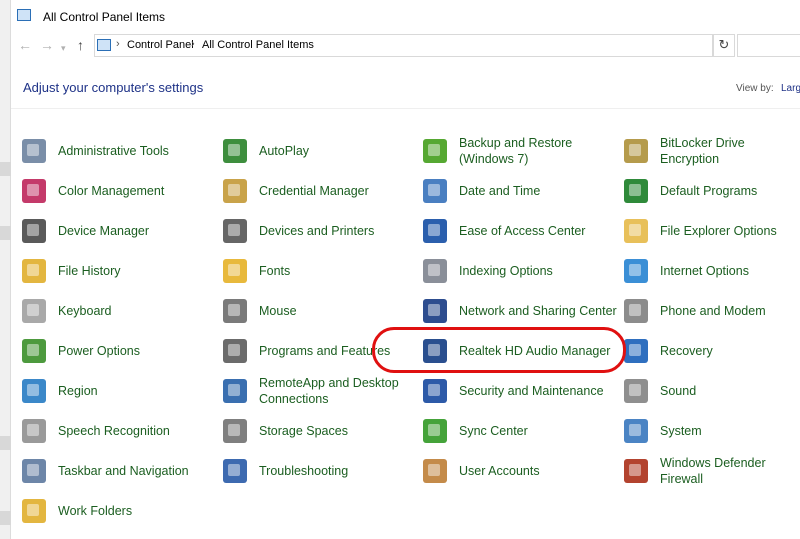 This screenshot has height=539, width=800. What do you see at coordinates (435, 311) in the screenshot?
I see `network-icon` at bounding box center [435, 311].